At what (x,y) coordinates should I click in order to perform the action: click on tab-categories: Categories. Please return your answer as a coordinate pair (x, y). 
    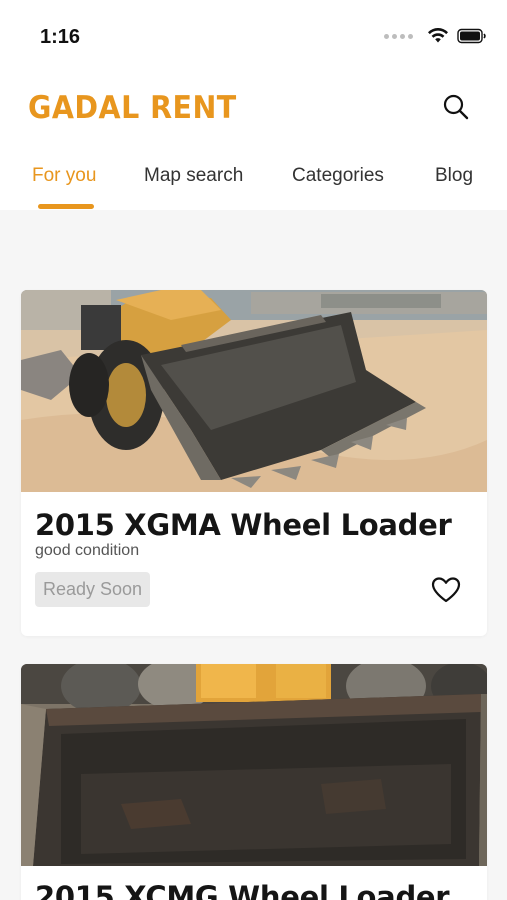
    Looking at the image, I should click on (338, 176).